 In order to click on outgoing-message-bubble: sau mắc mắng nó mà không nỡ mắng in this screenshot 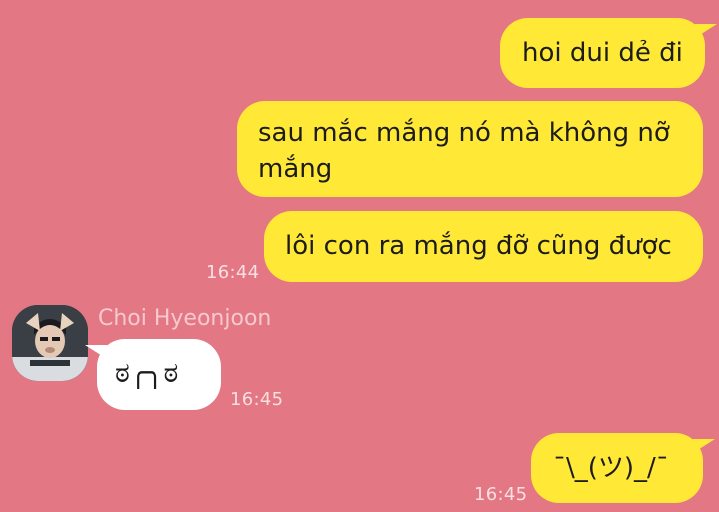, I will do `click(470, 149)`.